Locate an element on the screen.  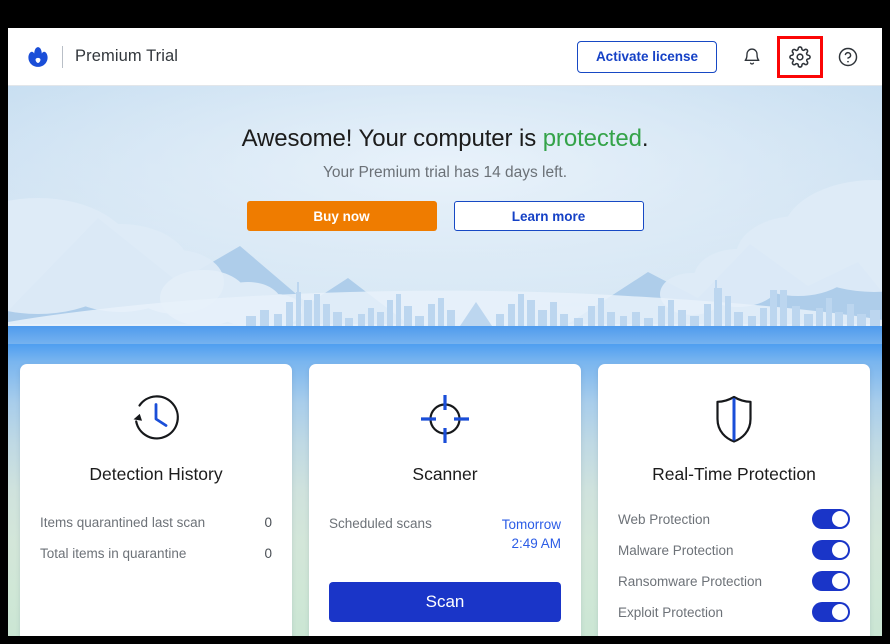
learn-more-button: Learn more is located at coordinates (548, 216).